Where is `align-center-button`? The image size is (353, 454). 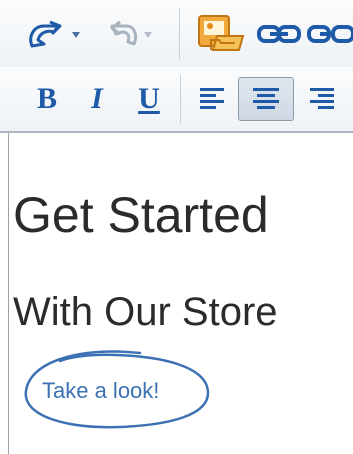 align-center-button is located at coordinates (266, 99).